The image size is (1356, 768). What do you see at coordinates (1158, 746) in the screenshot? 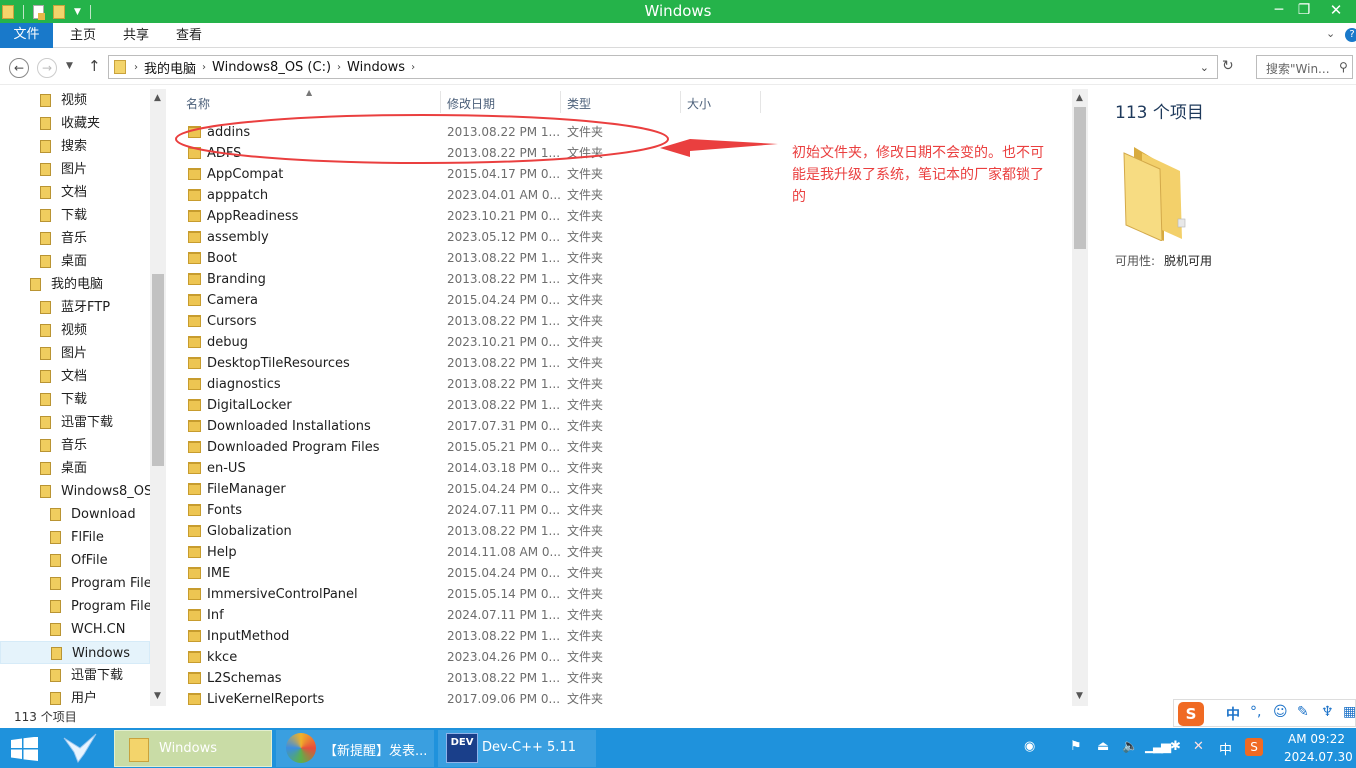
I see `signal-icon: ▁▃▅` at bounding box center [1158, 746].